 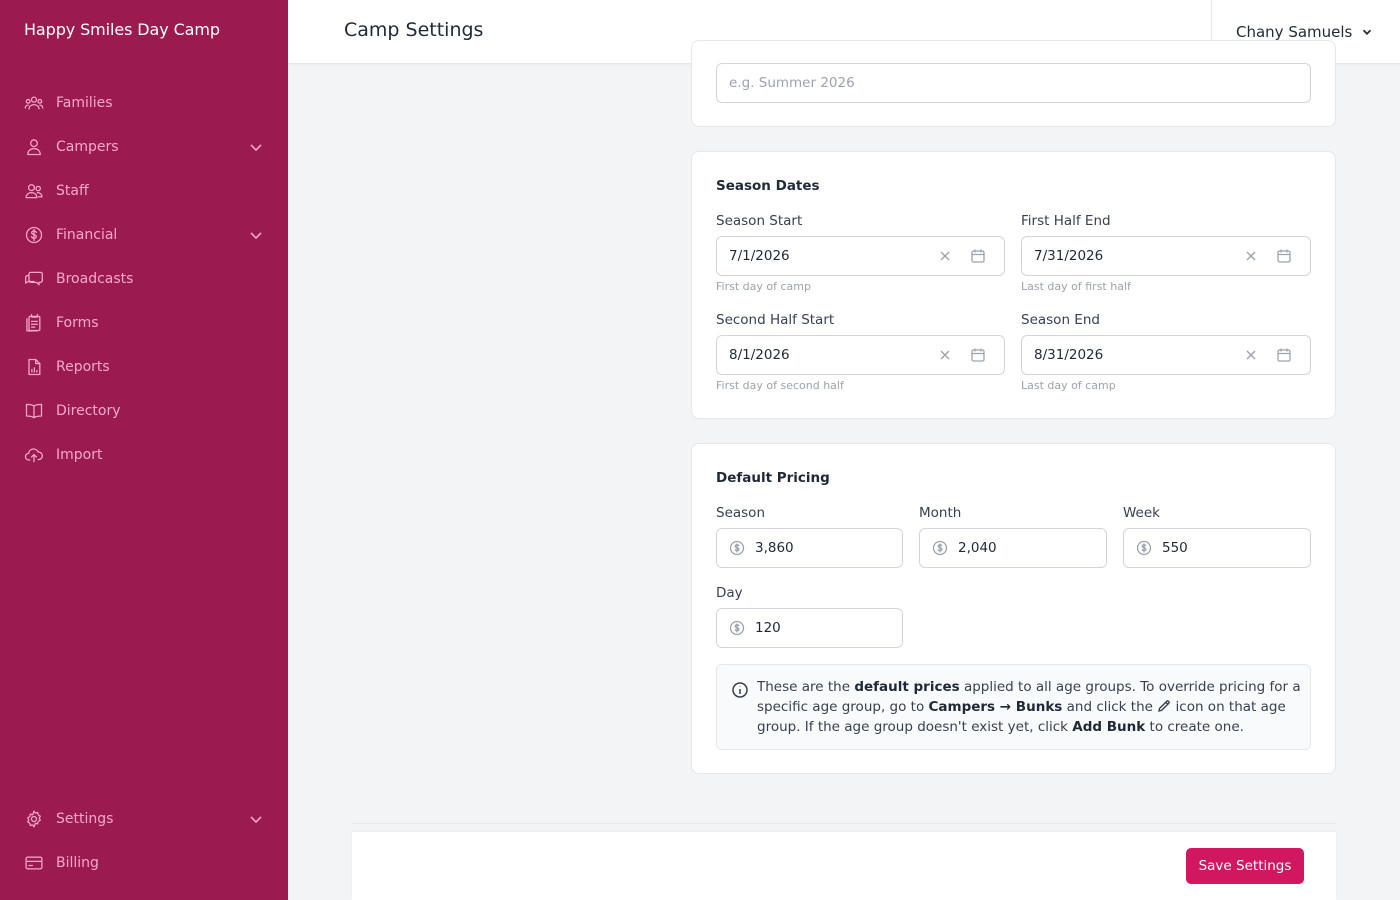 I want to click on save-bar: Save Settings, so click(x=844, y=866).